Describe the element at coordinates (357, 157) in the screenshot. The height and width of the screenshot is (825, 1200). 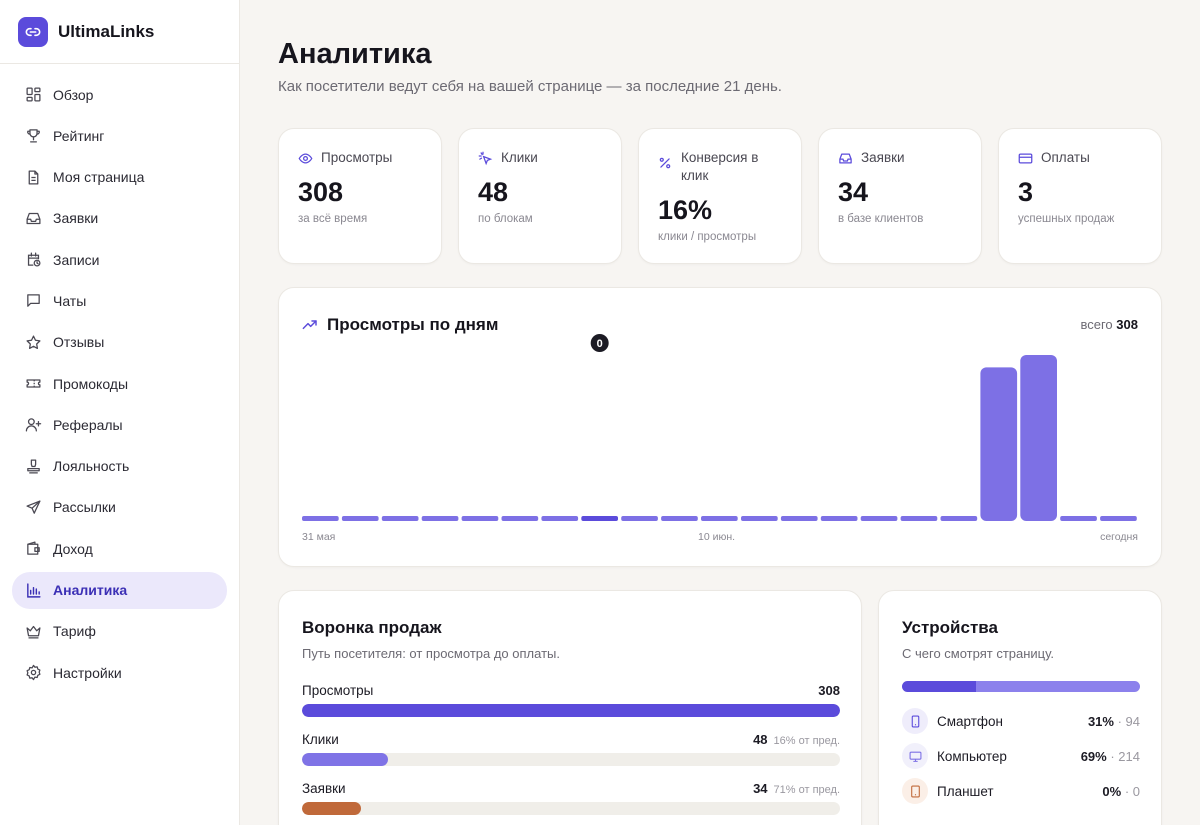
I see `stat-label: Просмотры` at that location.